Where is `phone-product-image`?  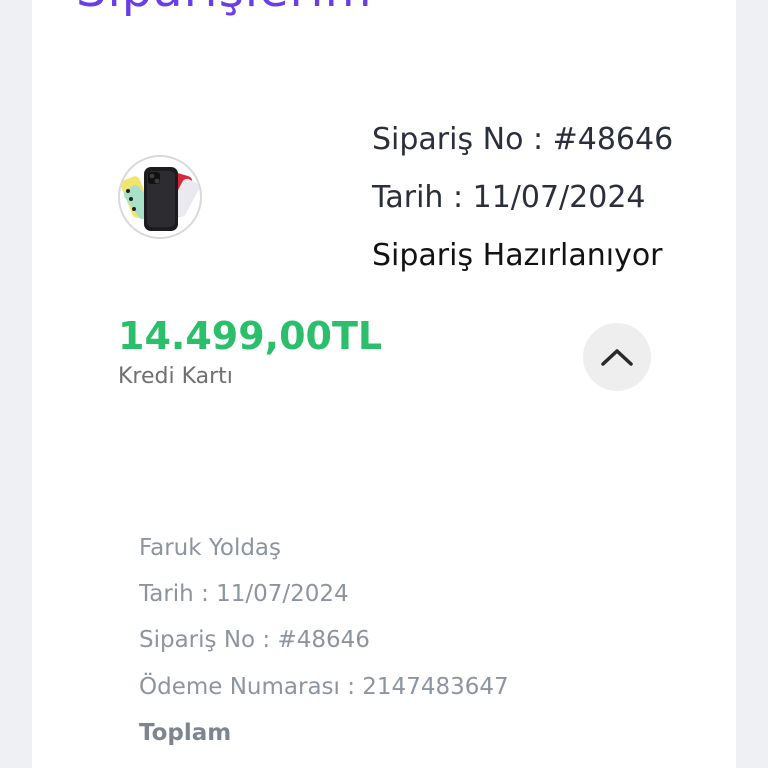
phone-product-image is located at coordinates (160, 197).